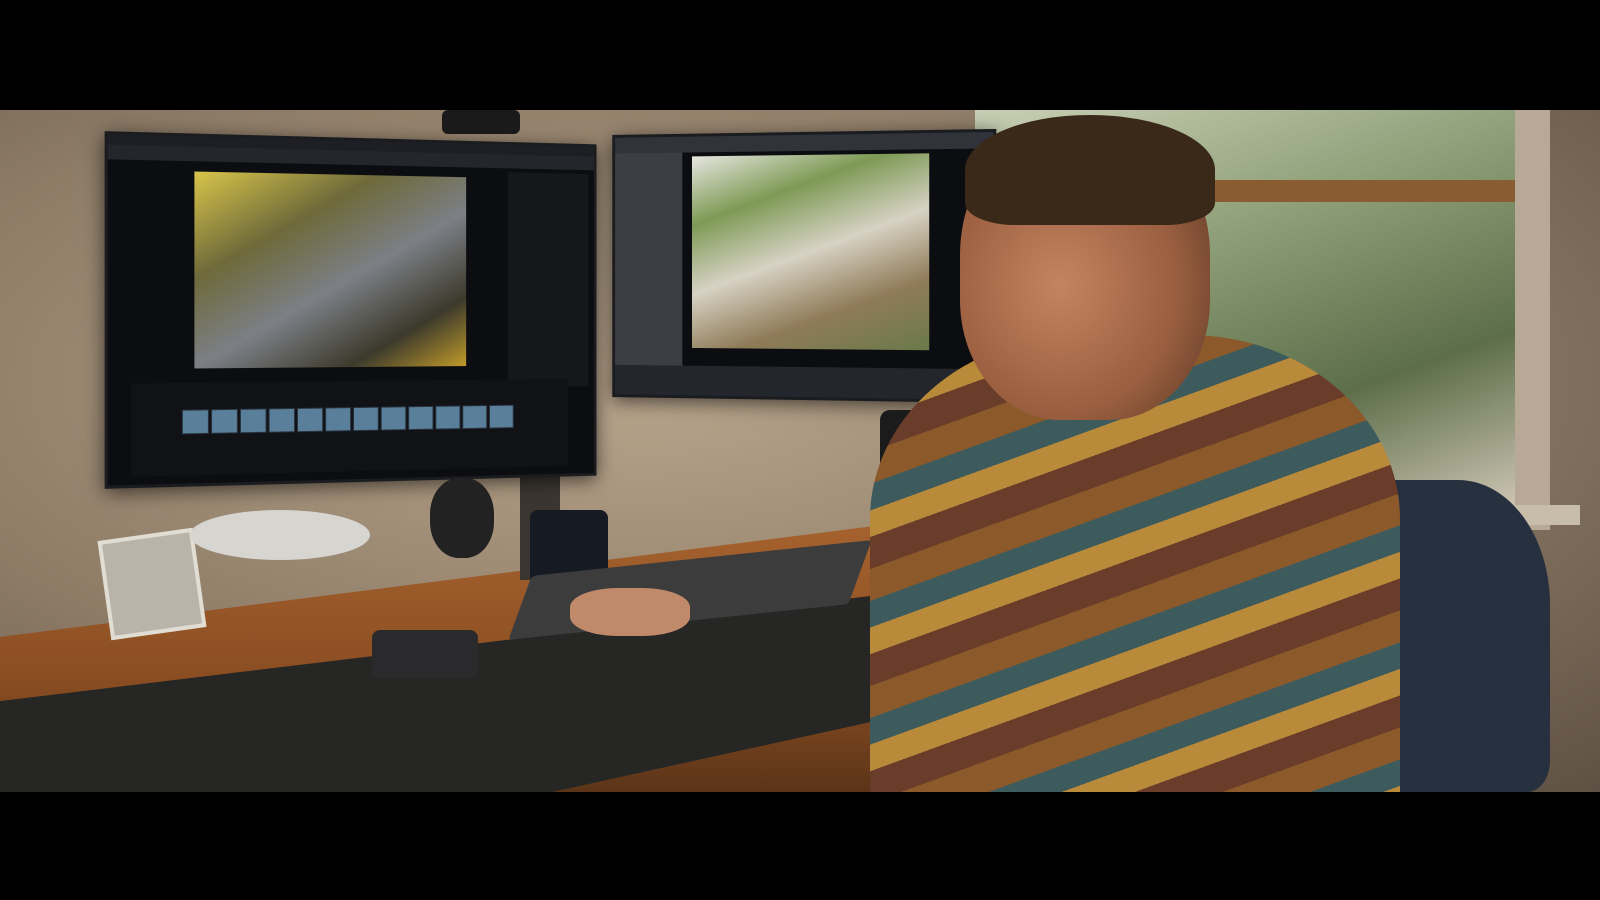  I want to click on smart-speaker, so click(462, 518).